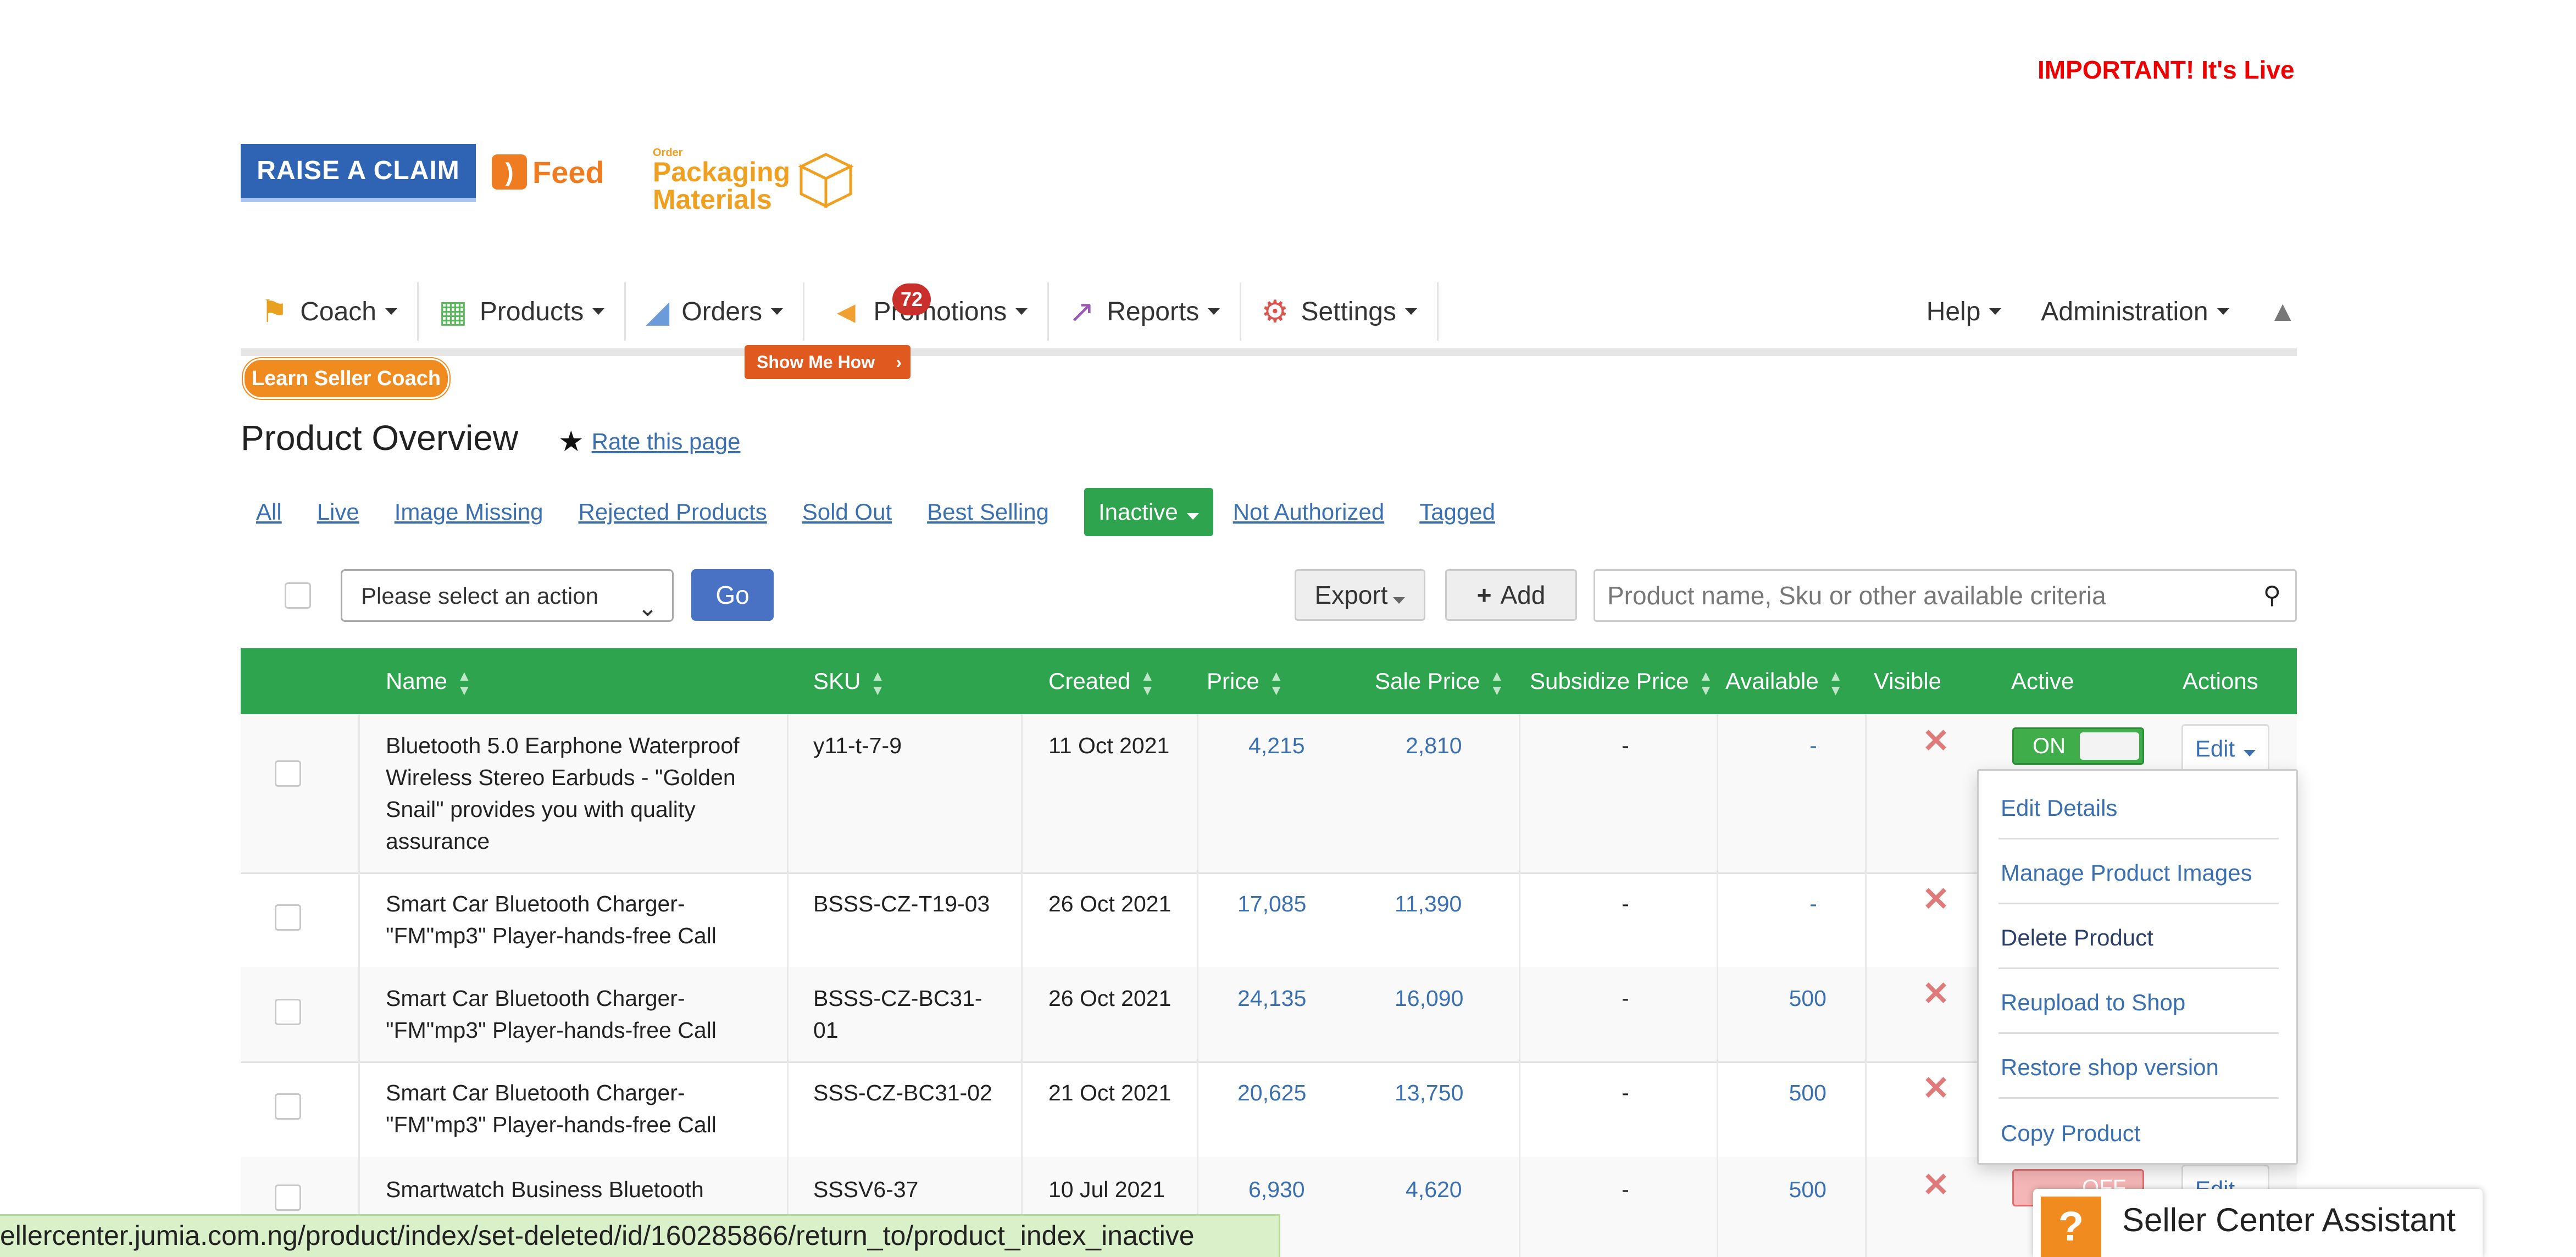  Describe the element at coordinates (1271, 904) in the screenshot. I see `price: 17,085` at that location.